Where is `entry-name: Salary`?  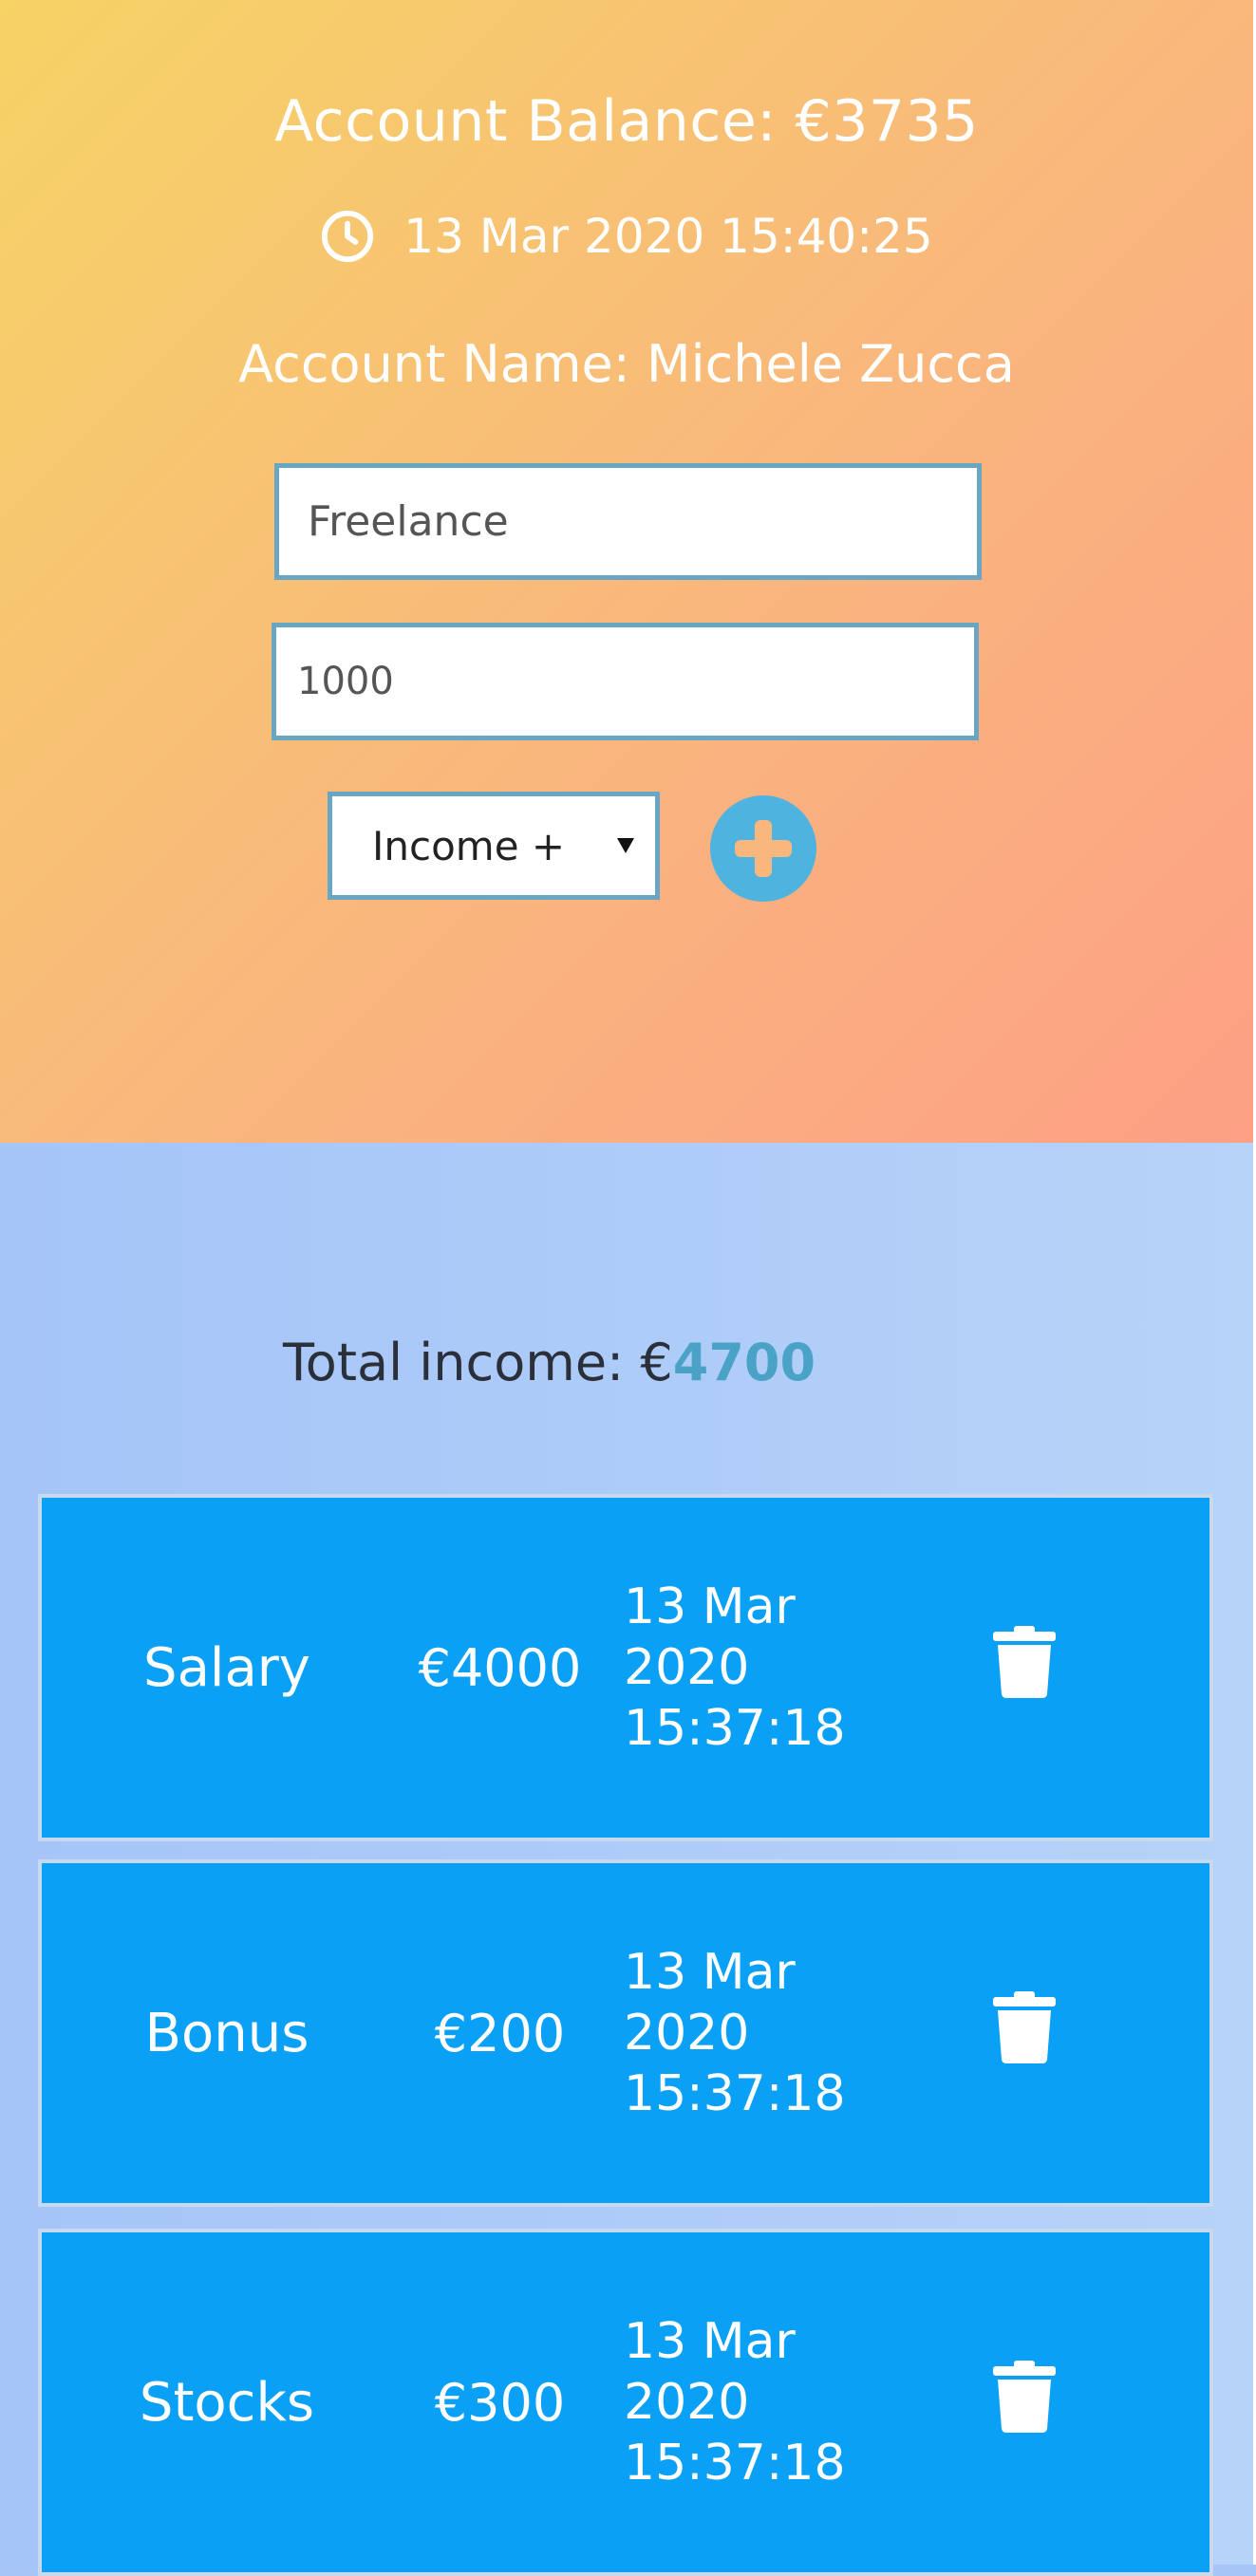
entry-name: Salary is located at coordinates (226, 1667).